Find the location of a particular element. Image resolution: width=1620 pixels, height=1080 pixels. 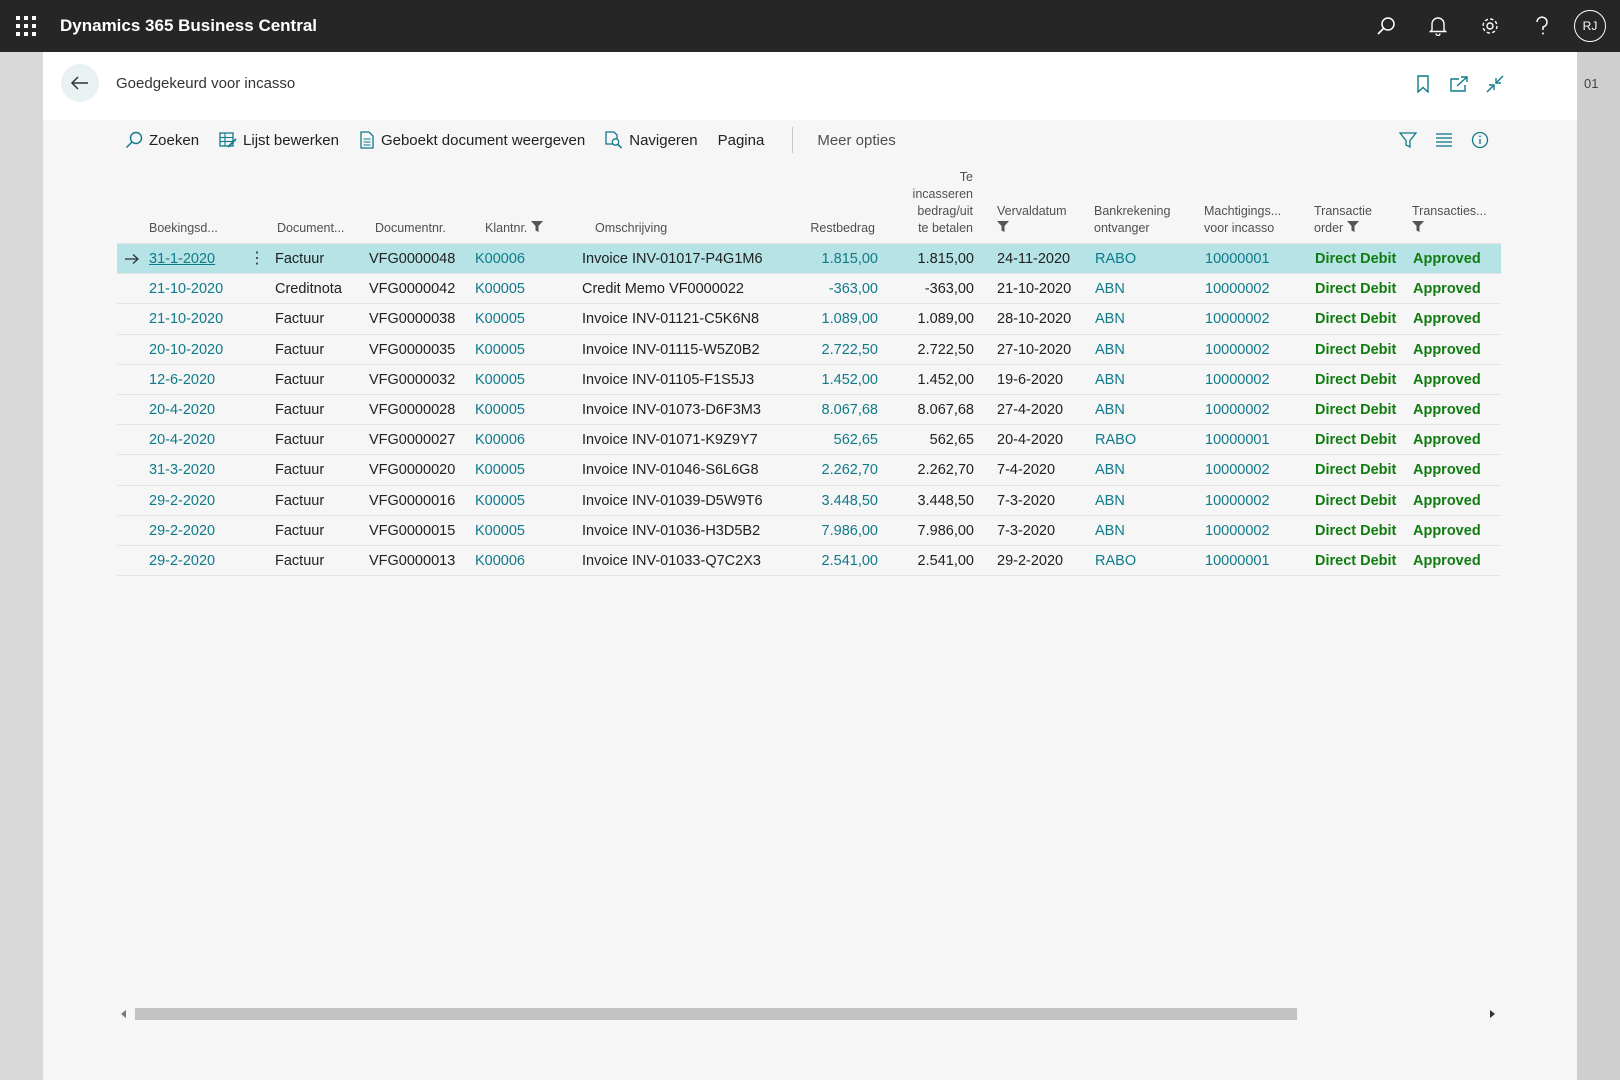

edit-list-button: Lijst bewerken is located at coordinates (279, 140).